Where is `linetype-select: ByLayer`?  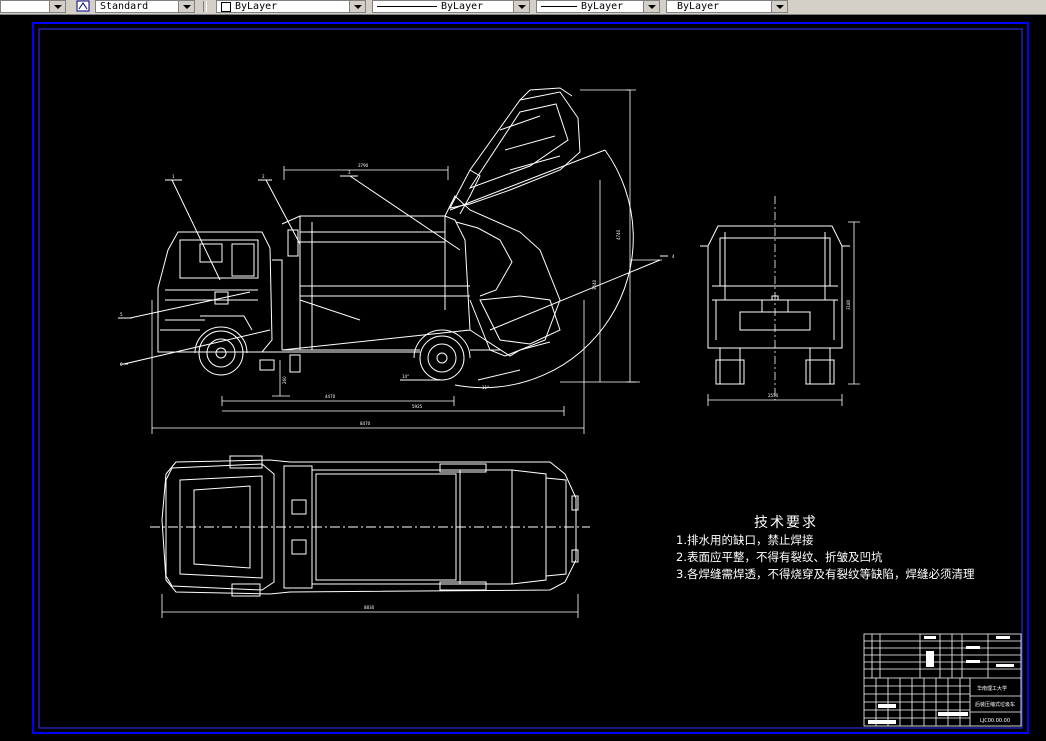
linetype-select: ByLayer is located at coordinates (451, 6).